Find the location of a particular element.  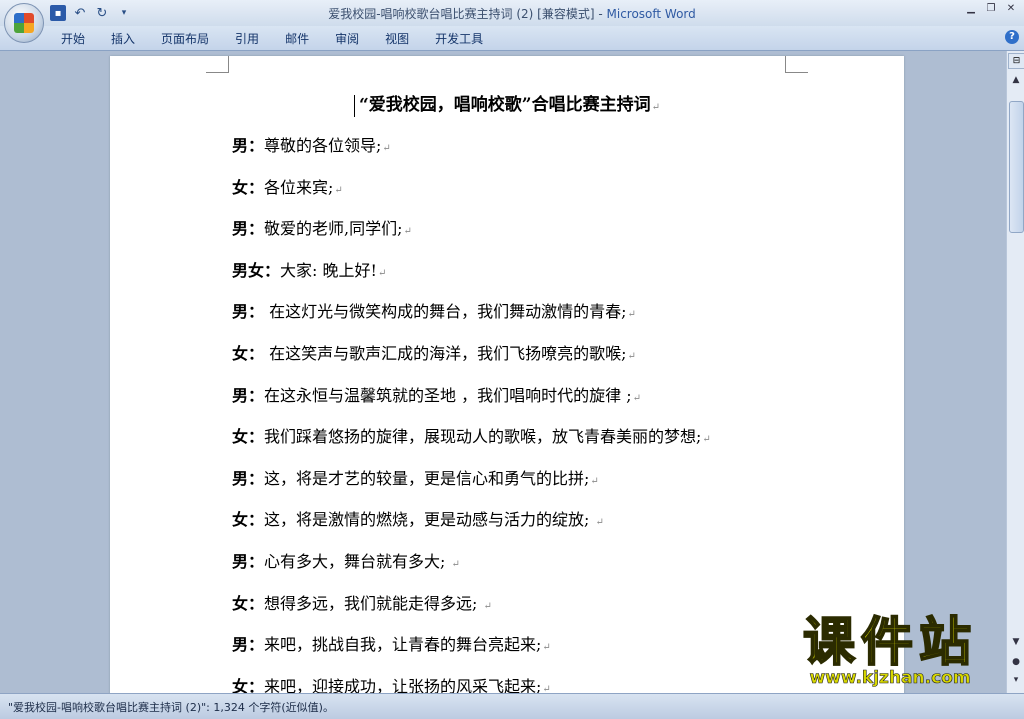

window-title-doc: 爱我校园-唱响校歌台唱比赛主持词 (2) [兼容模式] - is located at coordinates (467, 14).